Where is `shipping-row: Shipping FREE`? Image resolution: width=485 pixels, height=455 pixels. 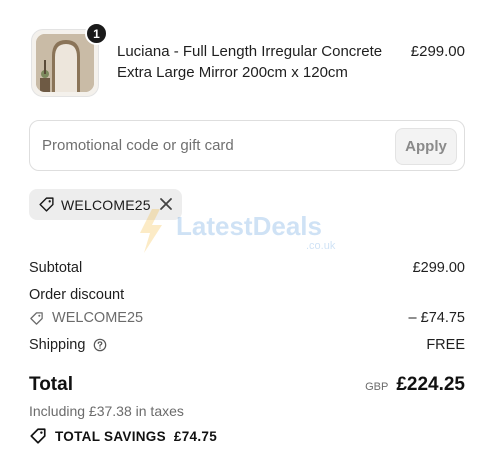 shipping-row: Shipping FREE is located at coordinates (247, 345).